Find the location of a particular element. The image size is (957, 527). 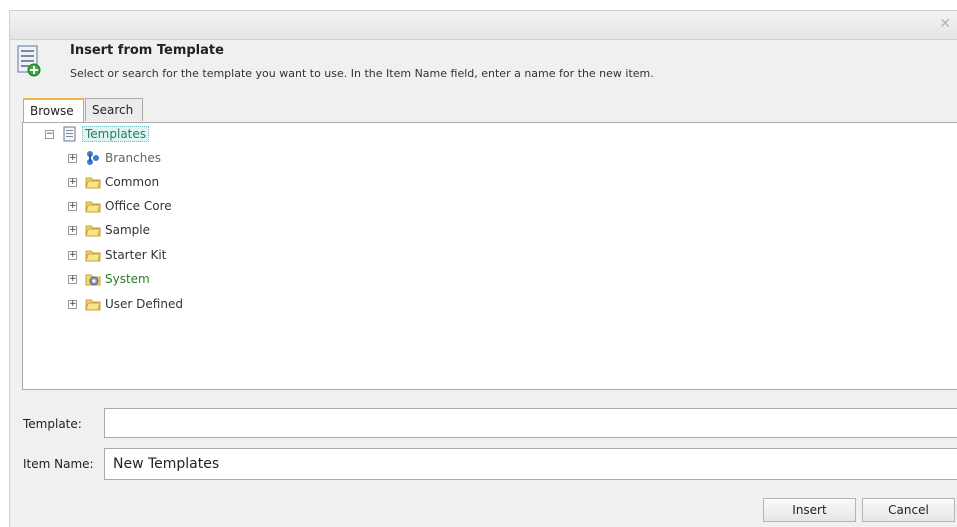

tree-node-branches: + Branches is located at coordinates (114, 158).